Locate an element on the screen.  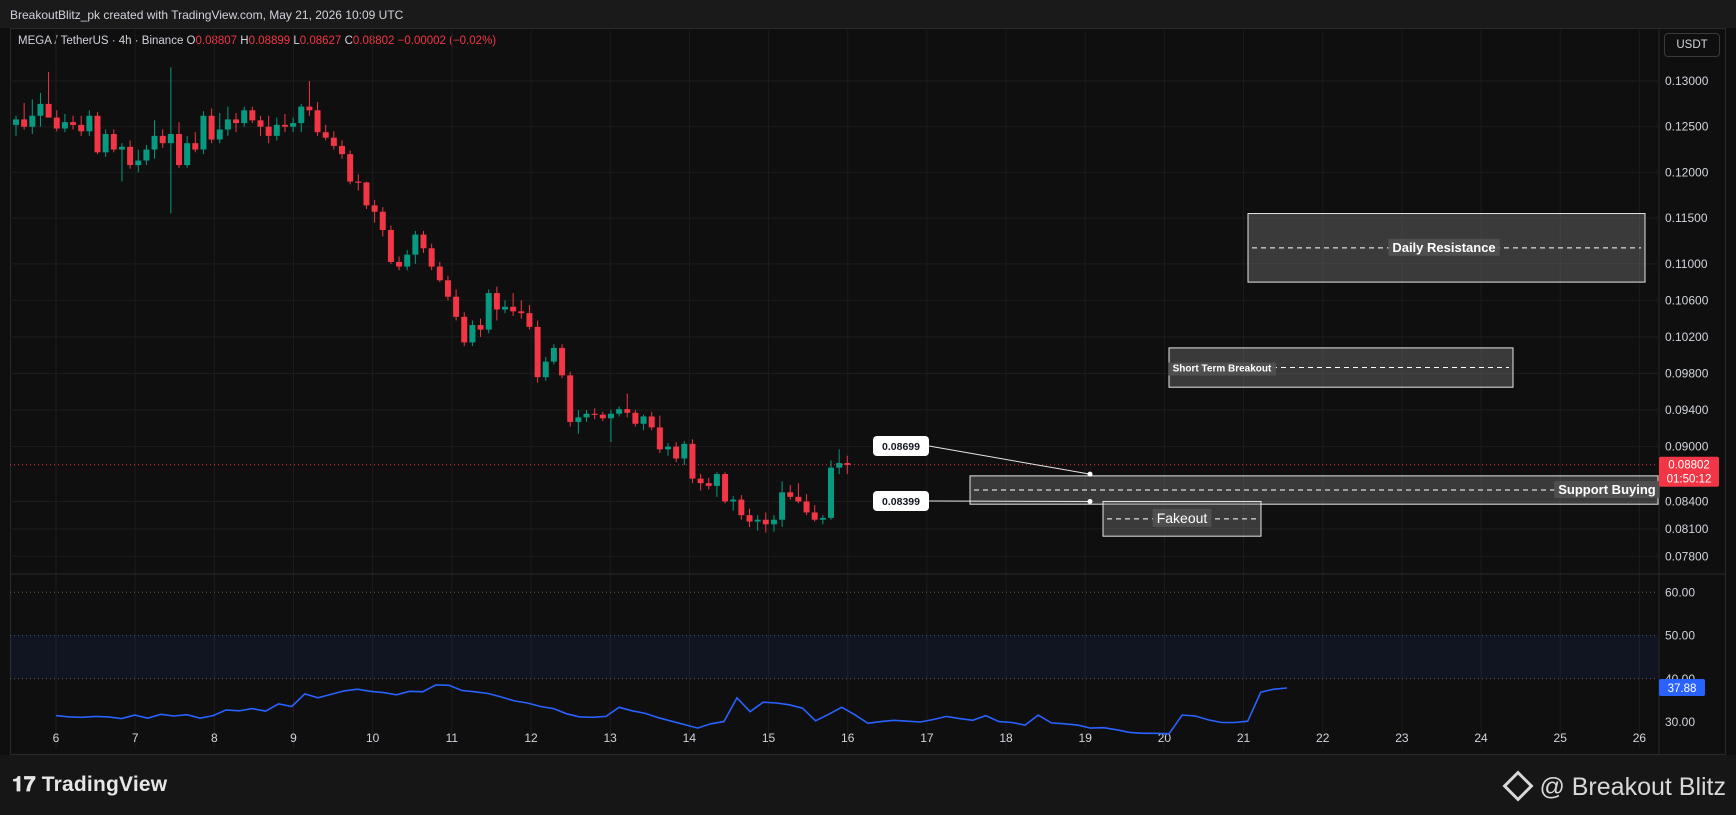
rsi-y-tick-label: 60.00 is located at coordinates (1680, 592).